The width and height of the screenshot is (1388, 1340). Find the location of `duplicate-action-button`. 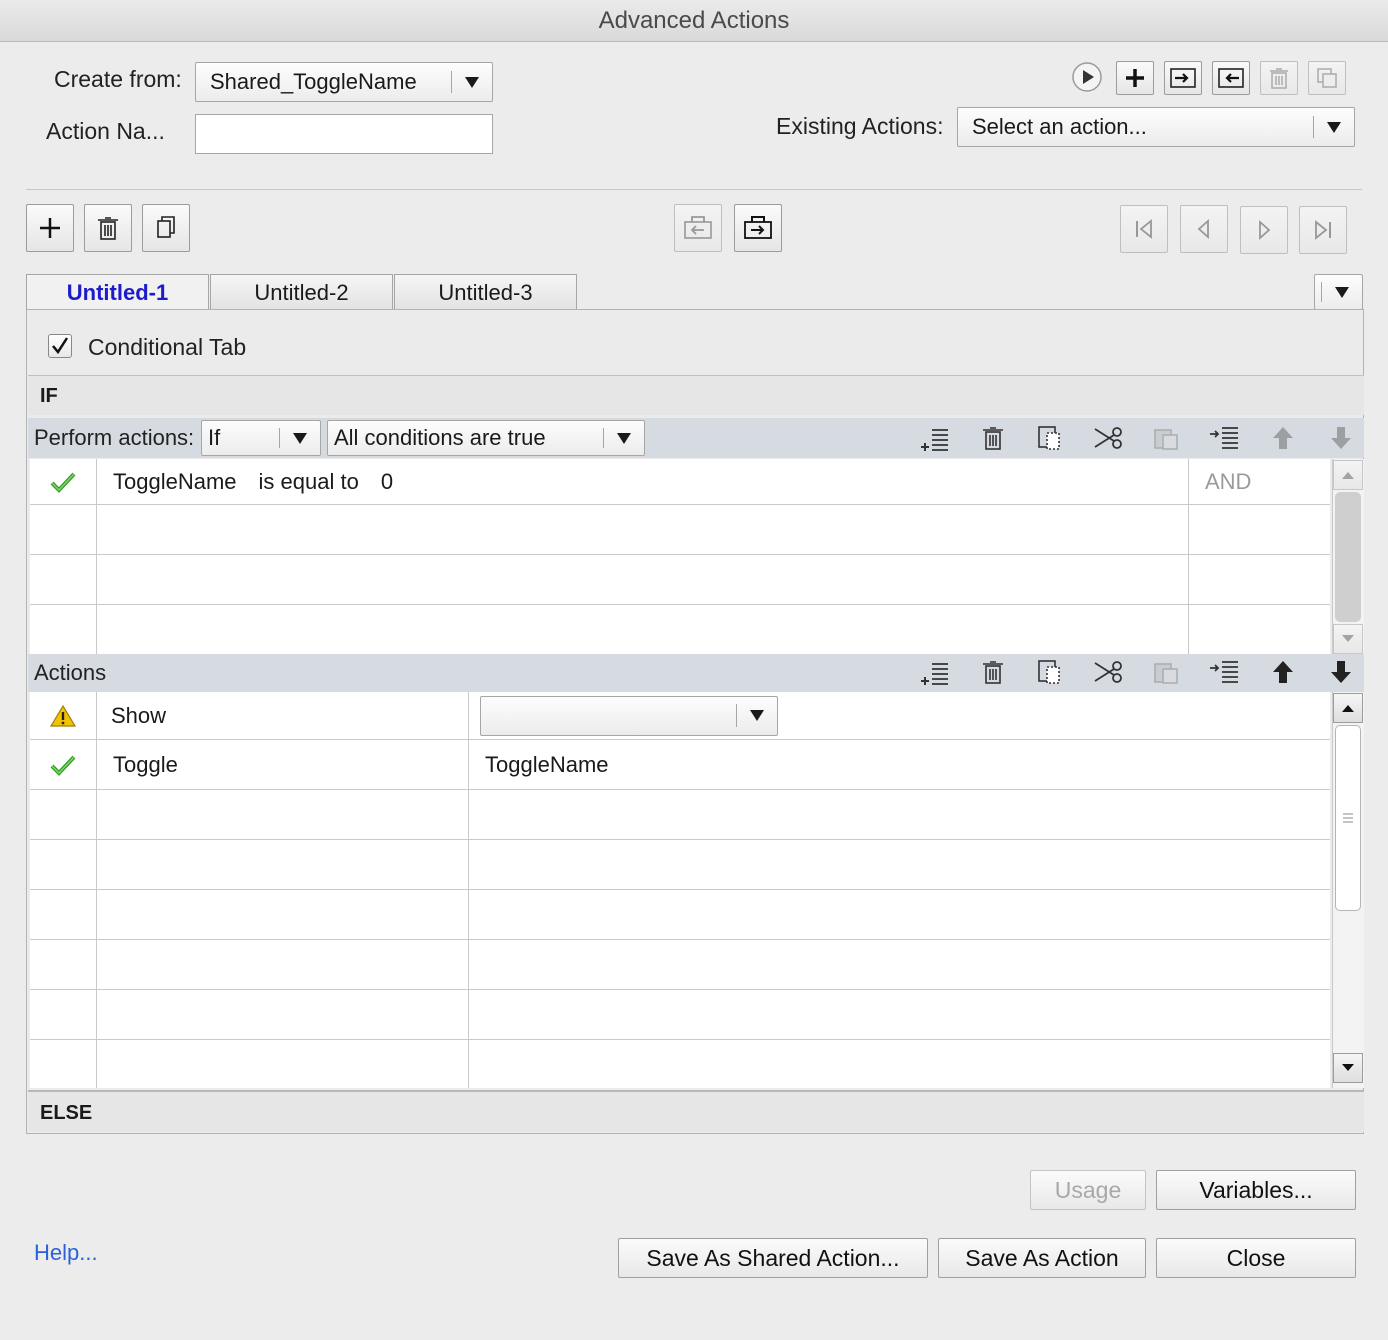

duplicate-action-button is located at coordinates (1327, 78).